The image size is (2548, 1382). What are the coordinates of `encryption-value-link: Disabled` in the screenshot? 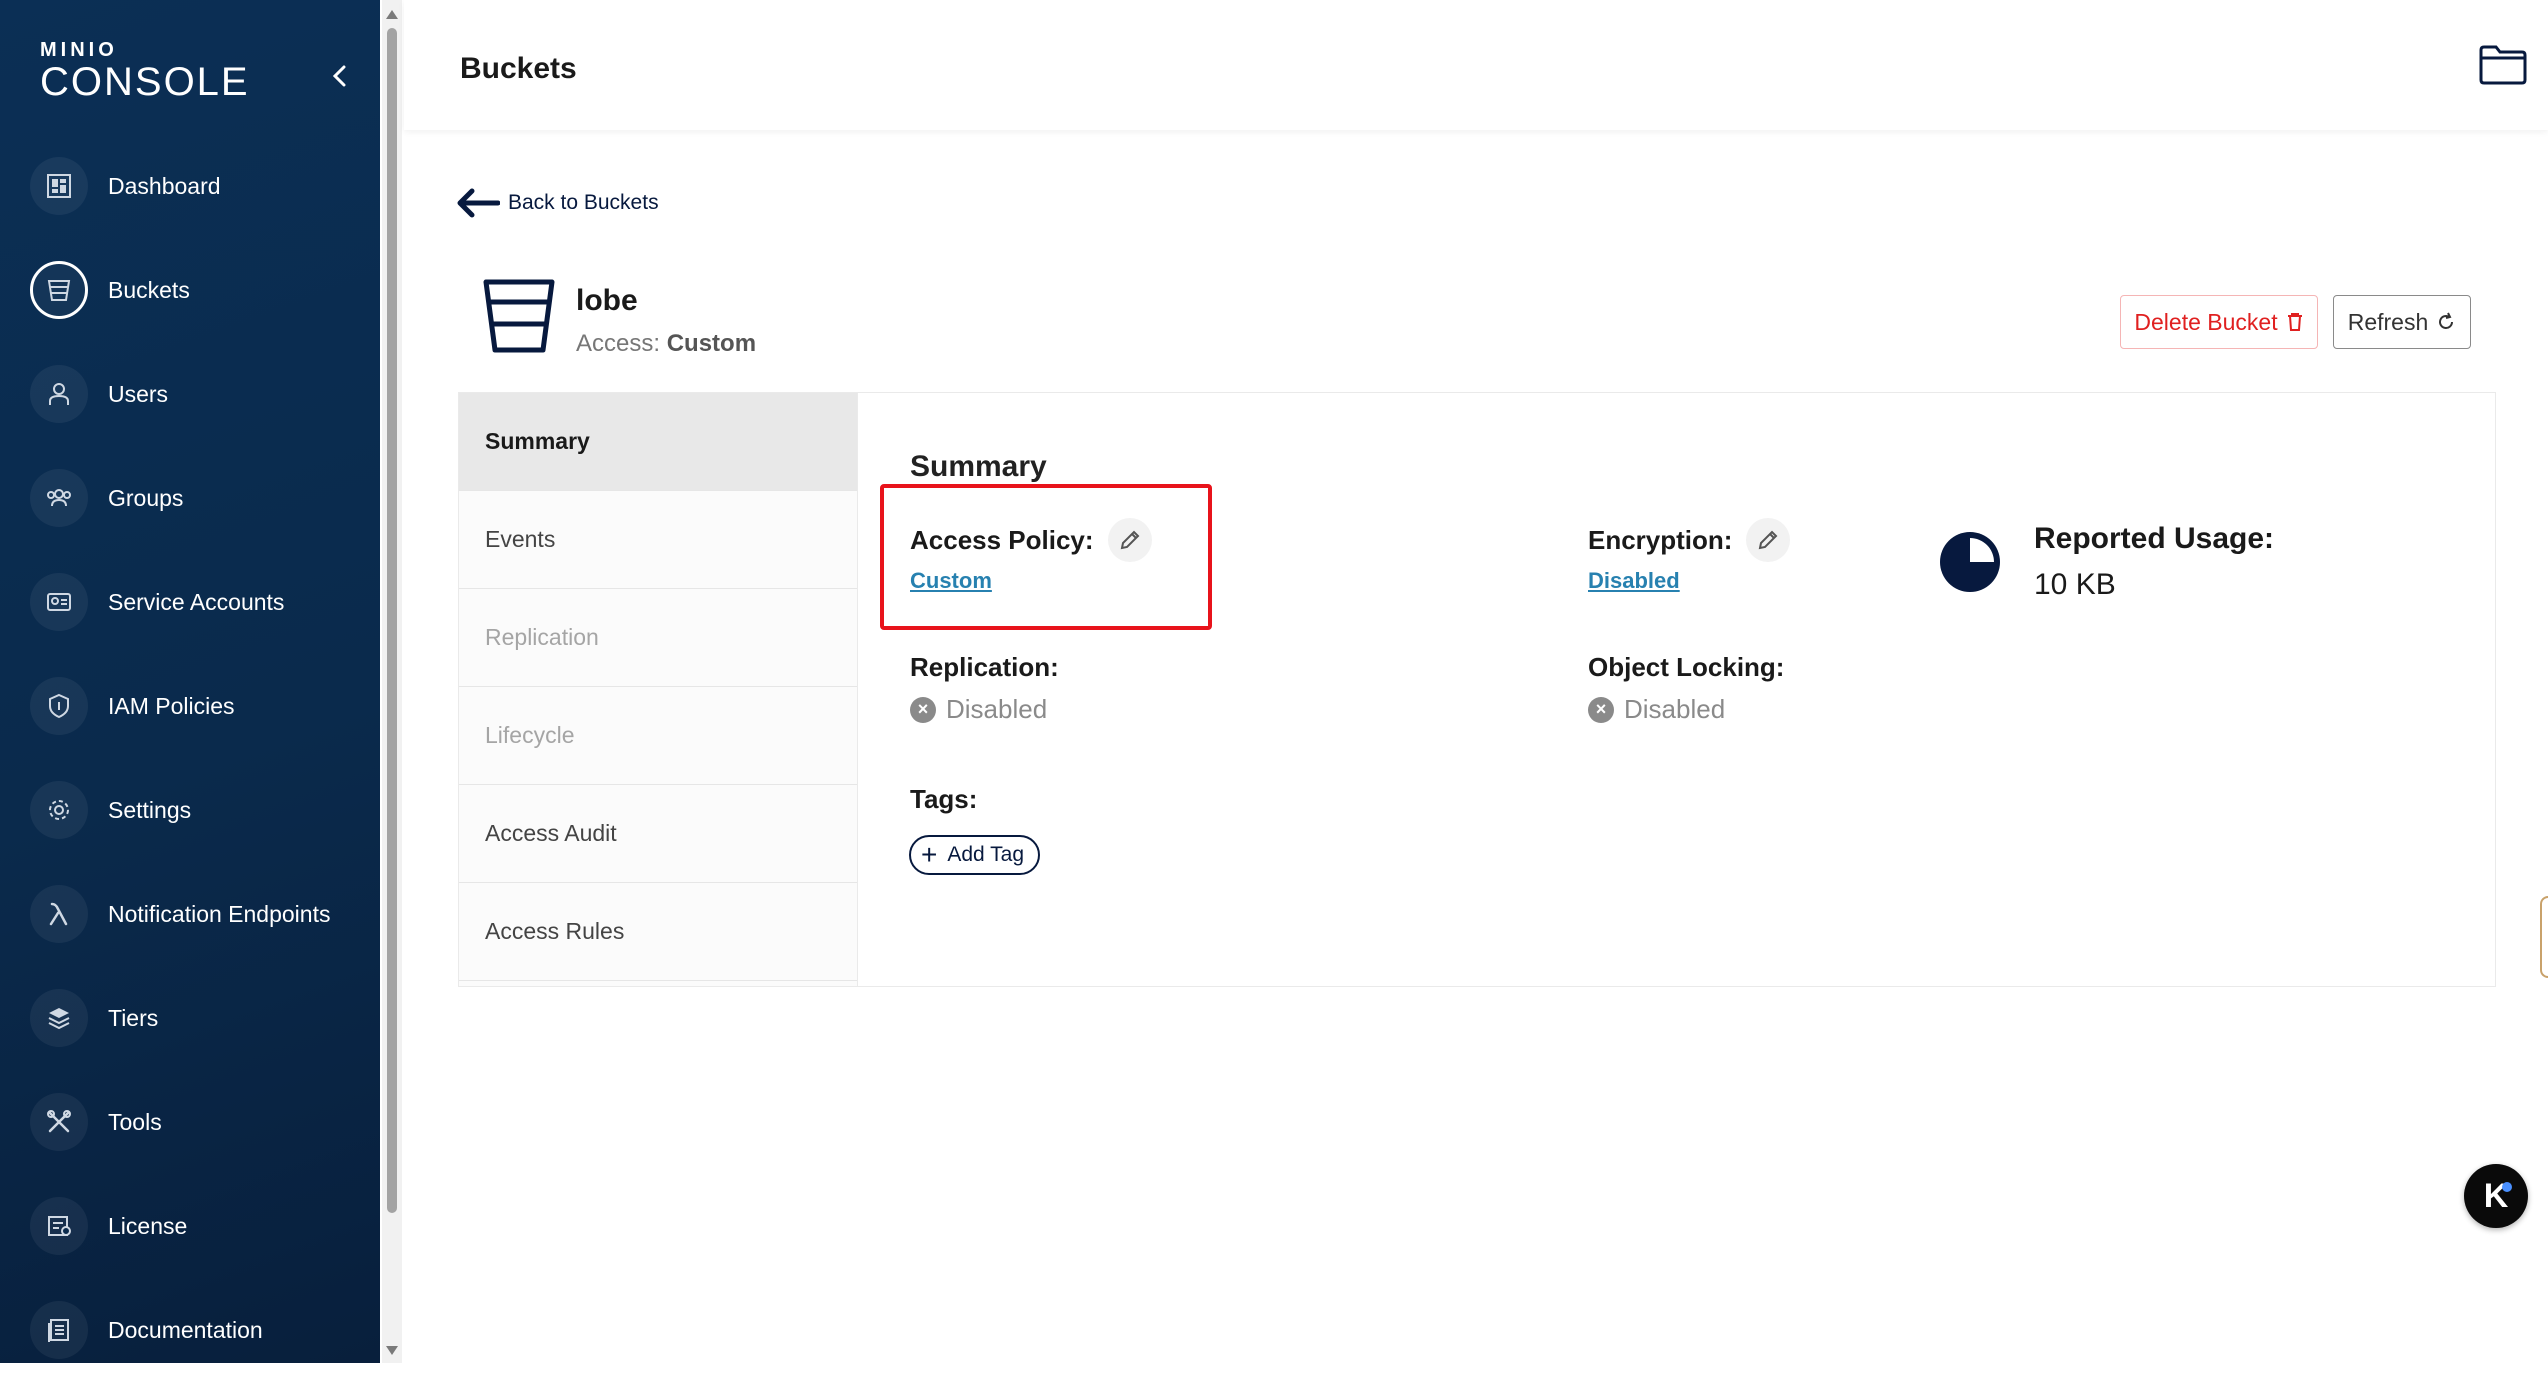 It's located at (1634, 581).